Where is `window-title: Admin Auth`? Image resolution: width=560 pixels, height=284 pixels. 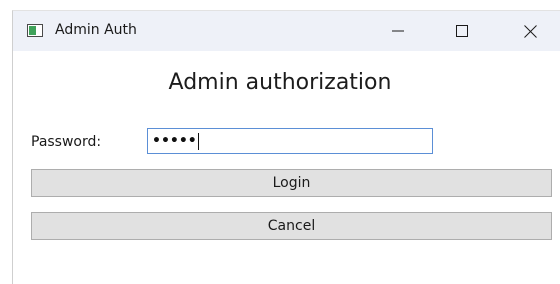
window-title: Admin Auth is located at coordinates (96, 30).